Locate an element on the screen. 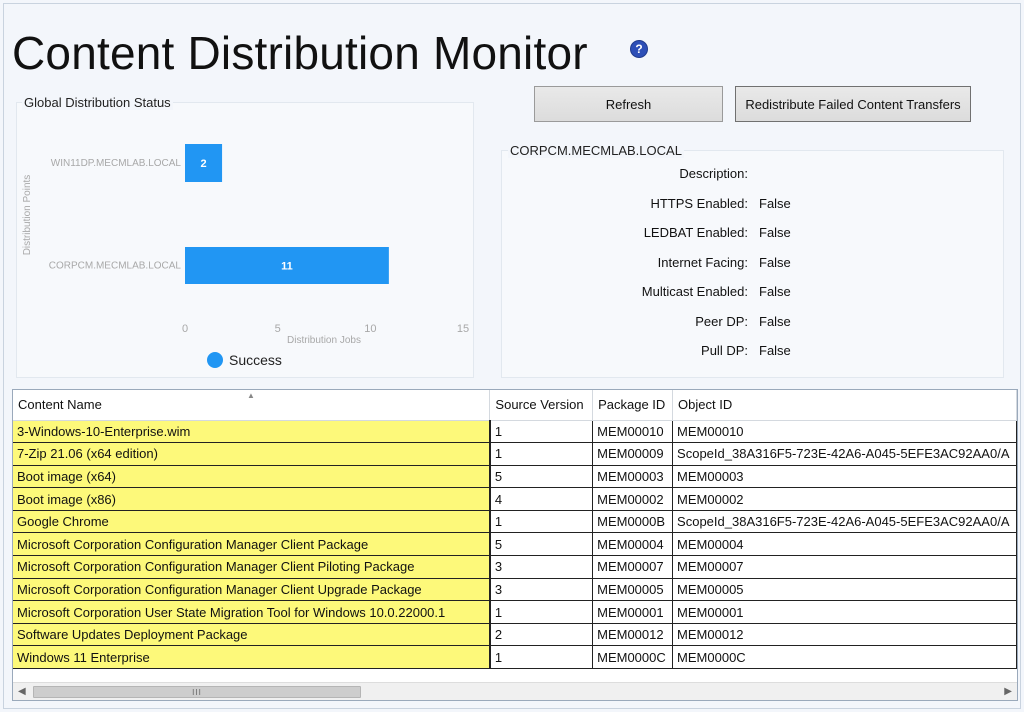 The height and width of the screenshot is (712, 1024). object-id-cell: MEM0000C is located at coordinates (844, 657).